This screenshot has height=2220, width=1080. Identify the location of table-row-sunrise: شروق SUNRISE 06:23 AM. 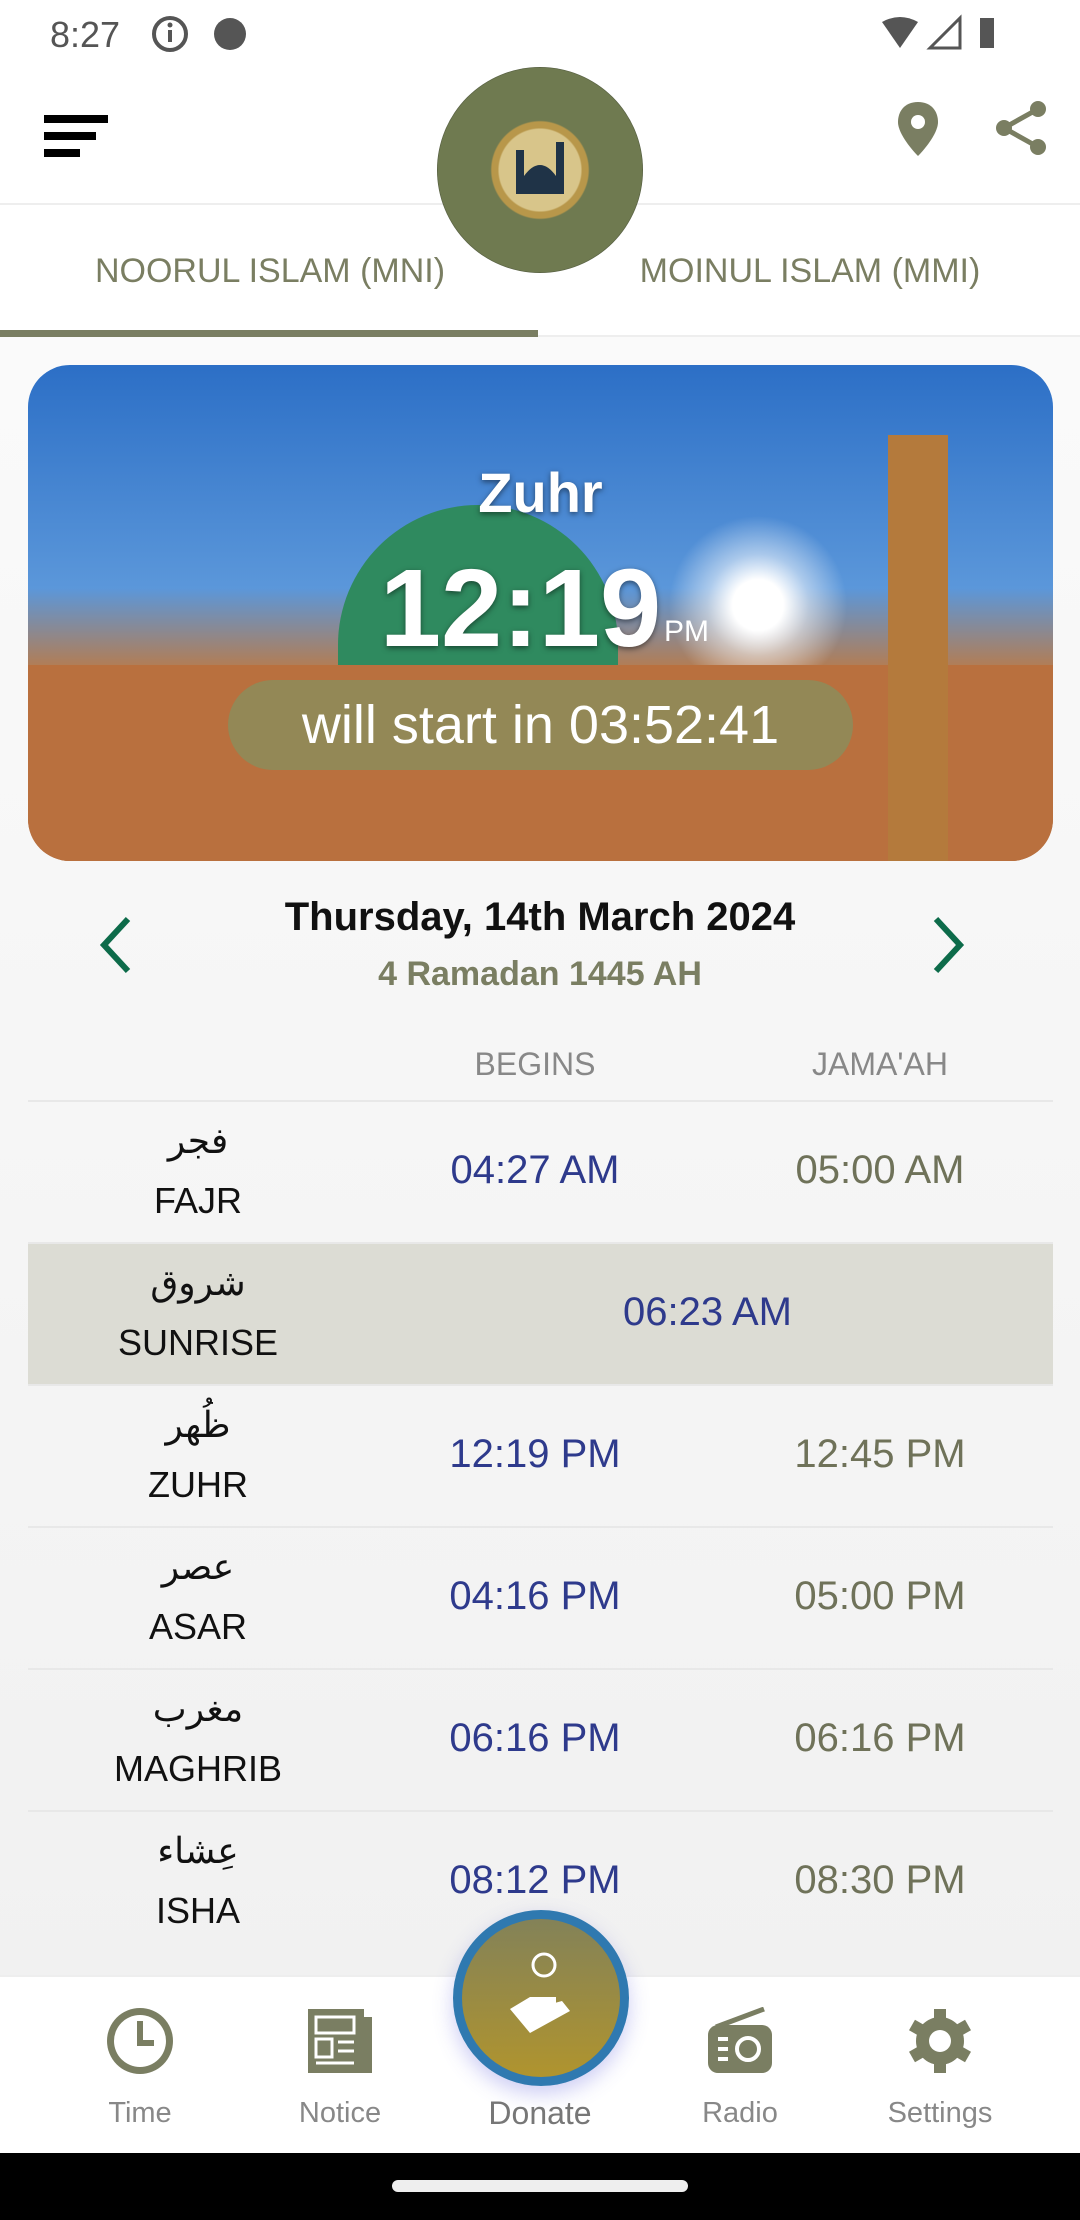
(540, 1313).